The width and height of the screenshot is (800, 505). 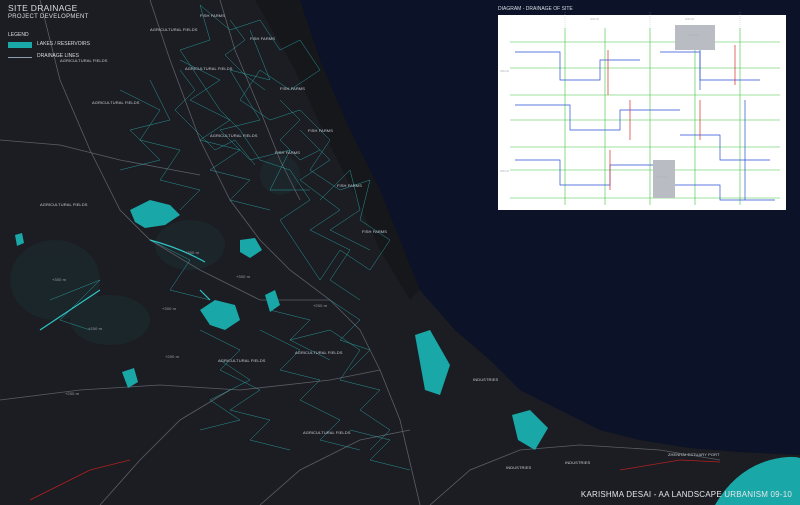 I want to click on diagram-title: DIAGRAM - DRAINAGE OF SITE, so click(x=535, y=9).